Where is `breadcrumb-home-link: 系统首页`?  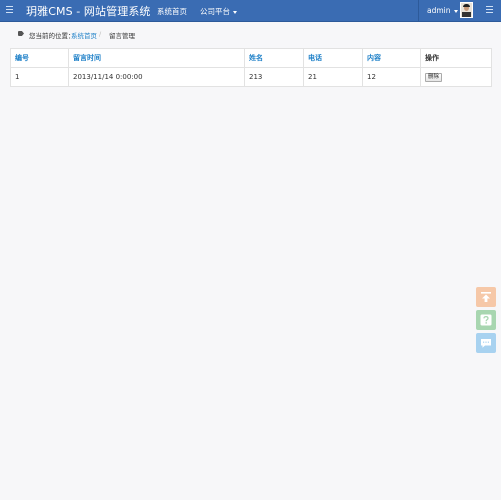
breadcrumb-home-link: 系统首页 is located at coordinates (84, 35).